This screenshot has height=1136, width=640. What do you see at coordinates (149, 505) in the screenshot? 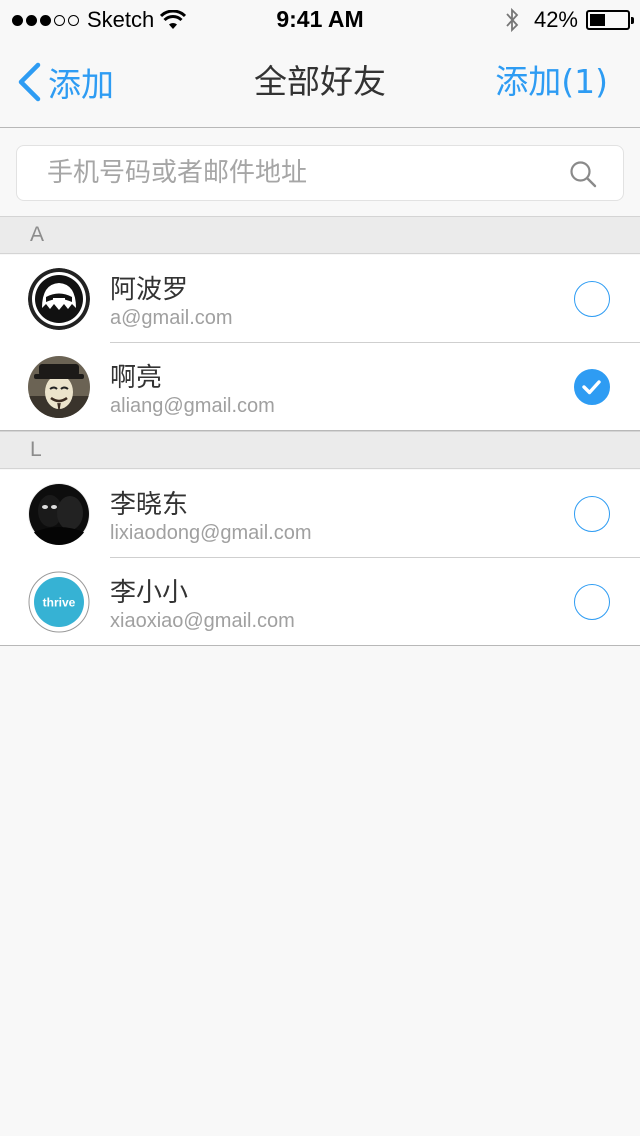
I see `contact-name: 李晓东` at bounding box center [149, 505].